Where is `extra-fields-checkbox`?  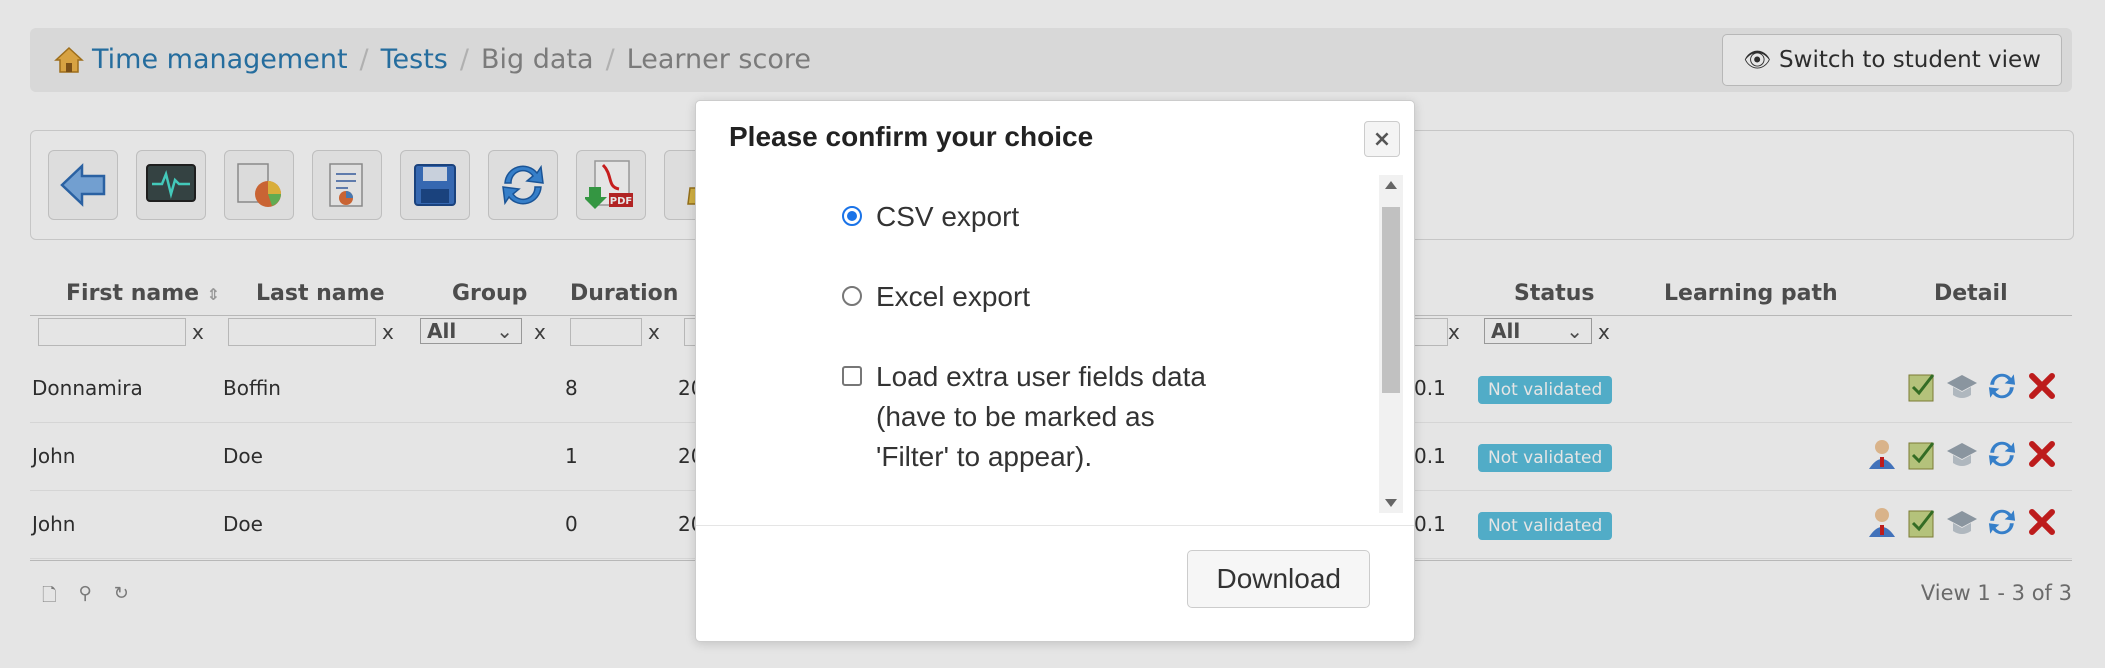 extra-fields-checkbox is located at coordinates (852, 376).